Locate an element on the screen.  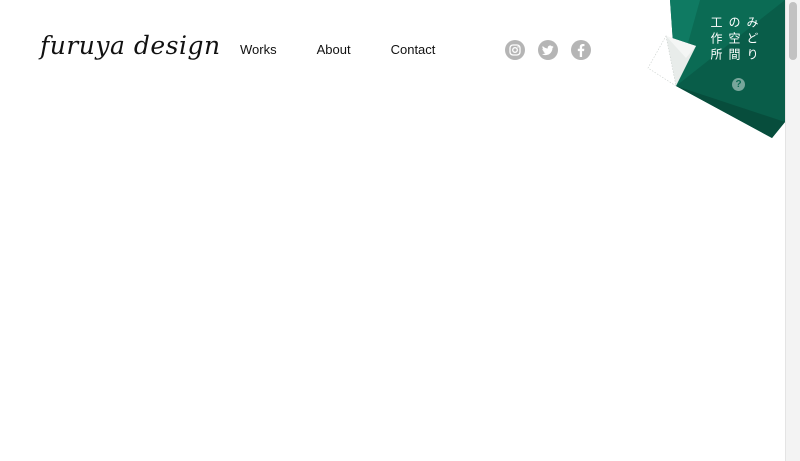
logo-text: furuya design is located at coordinates (130, 45).